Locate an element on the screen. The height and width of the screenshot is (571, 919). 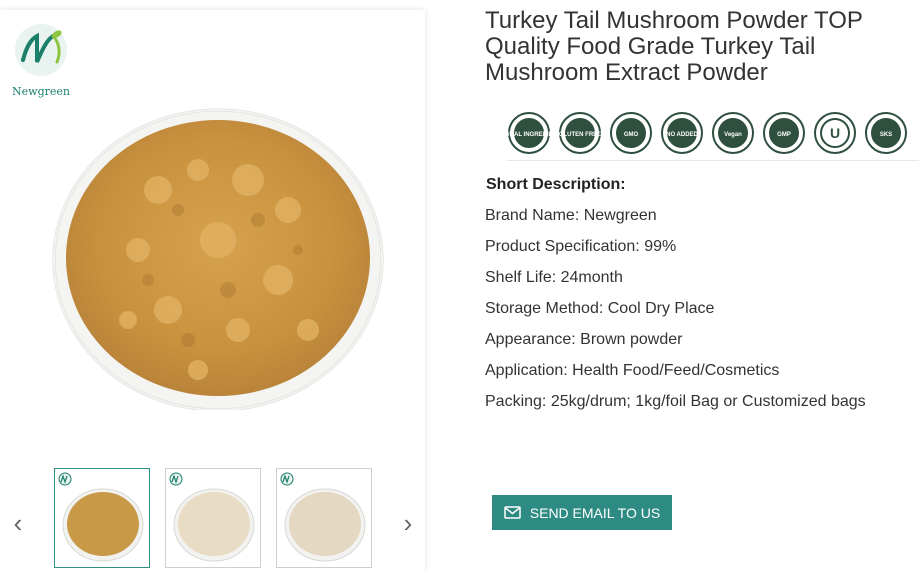
send-email-label: SEND EMAIL TO US is located at coordinates (595, 512).